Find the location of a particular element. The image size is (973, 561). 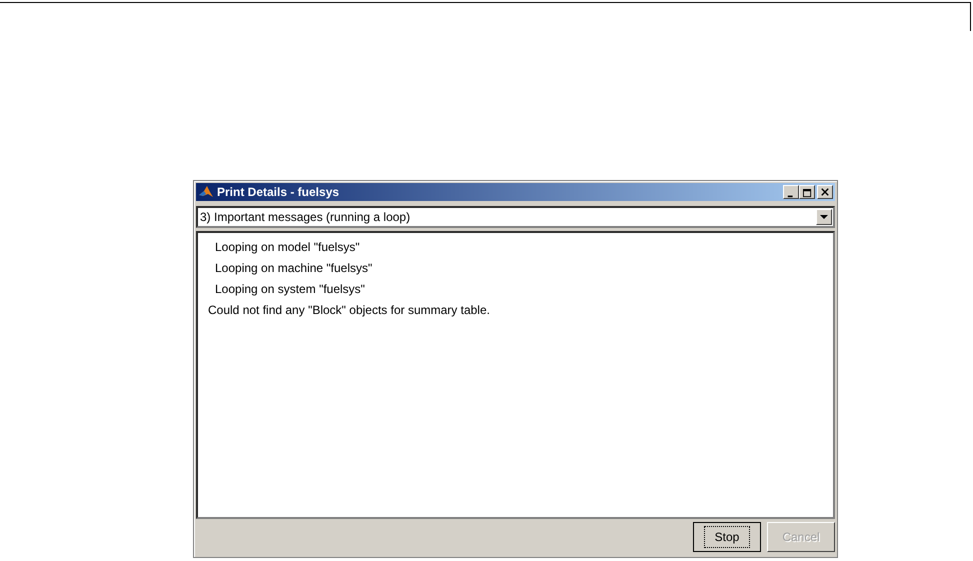

window-title: Print Details - fuelsys is located at coordinates (278, 192).